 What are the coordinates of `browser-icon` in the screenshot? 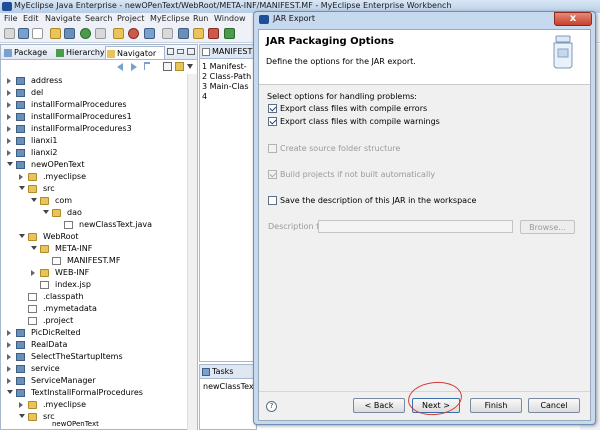 It's located at (149, 33).